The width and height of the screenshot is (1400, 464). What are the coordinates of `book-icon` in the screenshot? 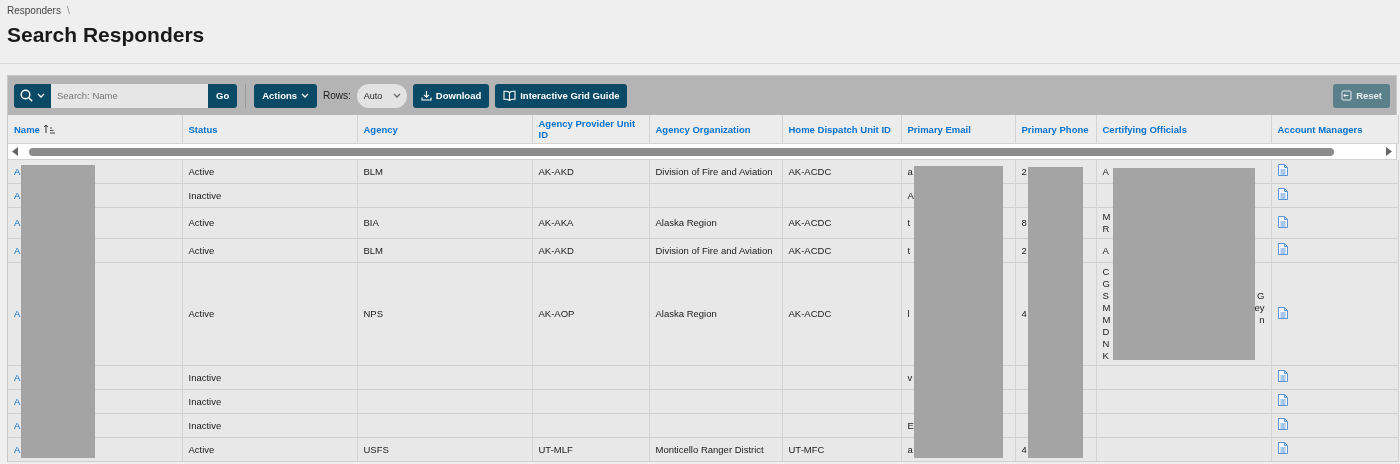 It's located at (510, 95).